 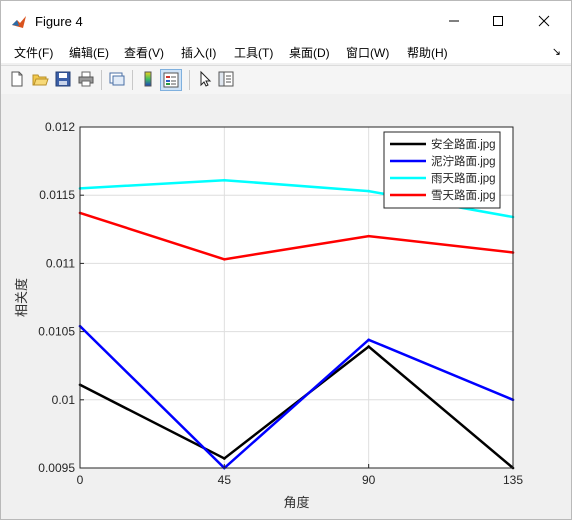 What do you see at coordinates (56, 468) in the screenshot?
I see `y-tick-label: 0.0095` at bounding box center [56, 468].